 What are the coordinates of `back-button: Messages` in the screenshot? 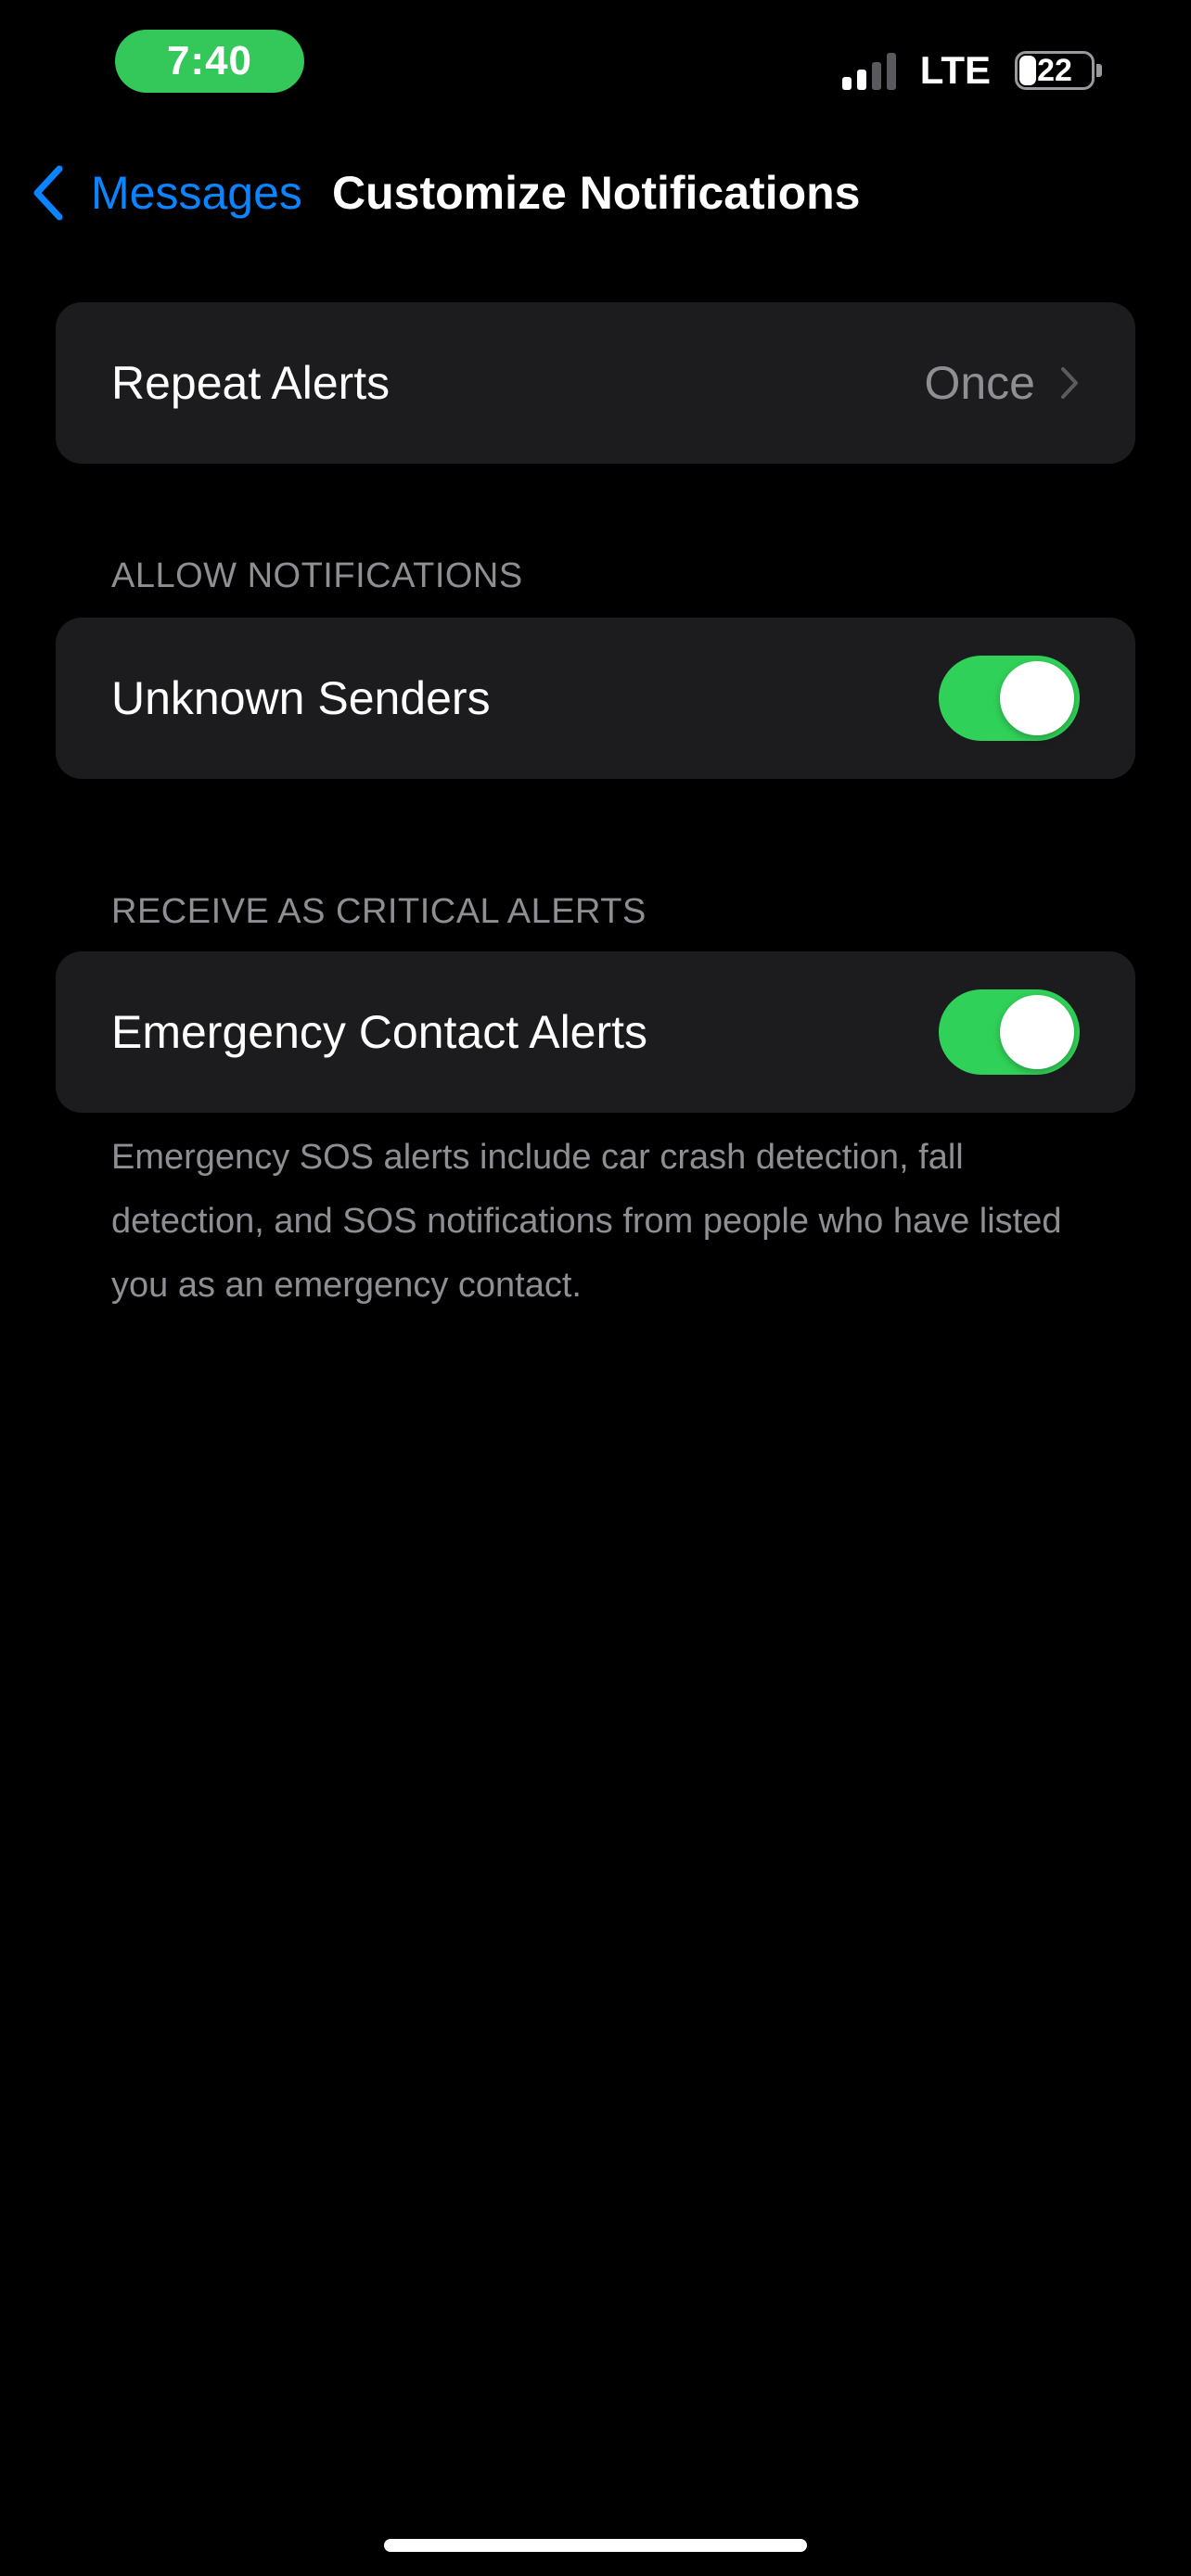 It's located at (167, 192).